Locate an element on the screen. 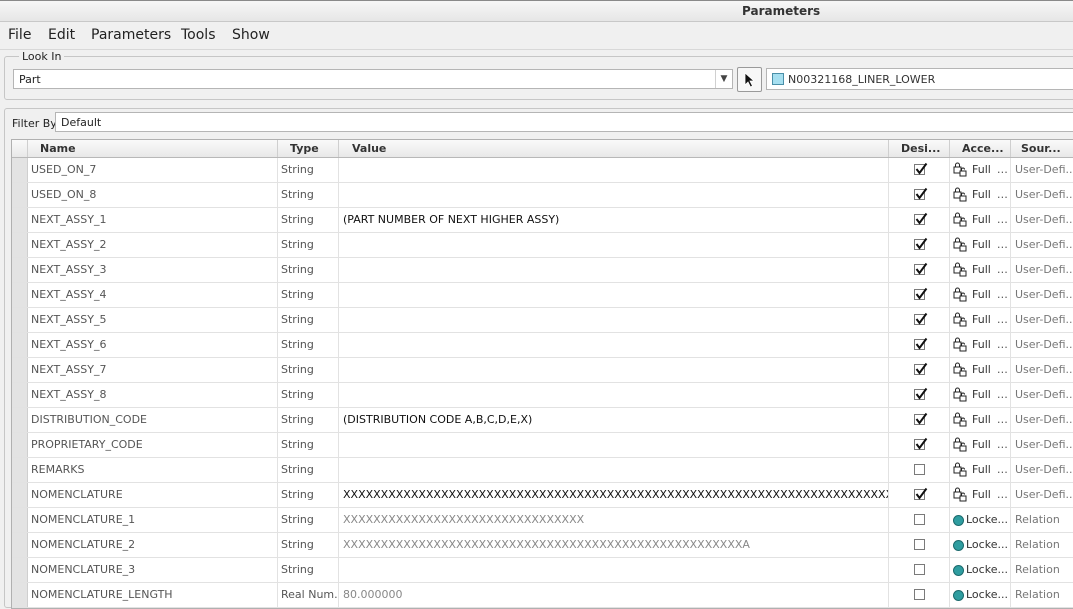 Image resolution: width=1073 pixels, height=609 pixels. menu-parameters: Parameters is located at coordinates (131, 35).